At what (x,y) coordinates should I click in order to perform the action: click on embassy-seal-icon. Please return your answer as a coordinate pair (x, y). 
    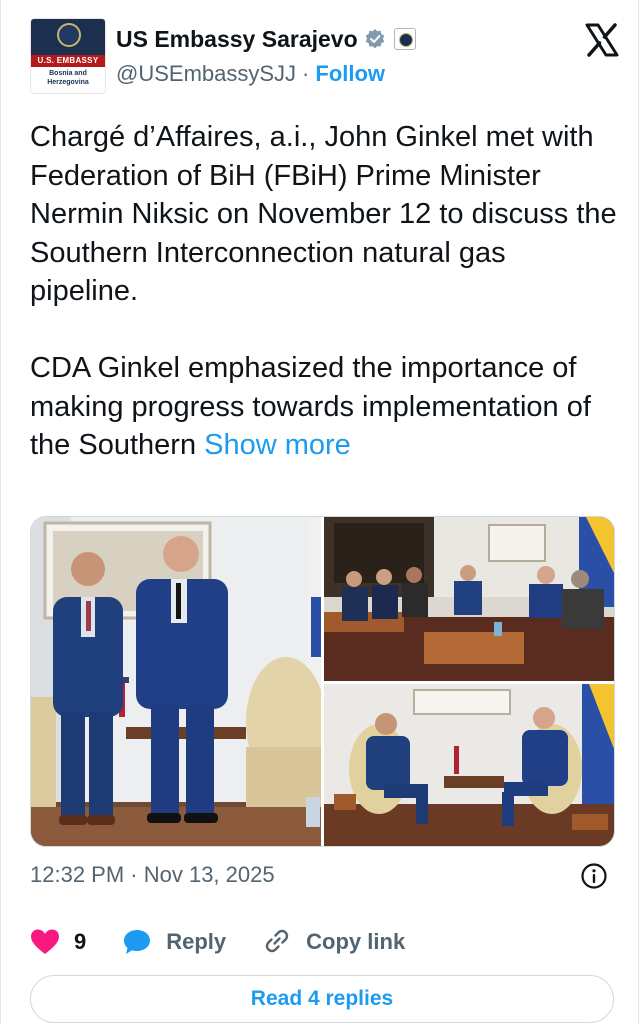
    Looking at the image, I should click on (69, 35).